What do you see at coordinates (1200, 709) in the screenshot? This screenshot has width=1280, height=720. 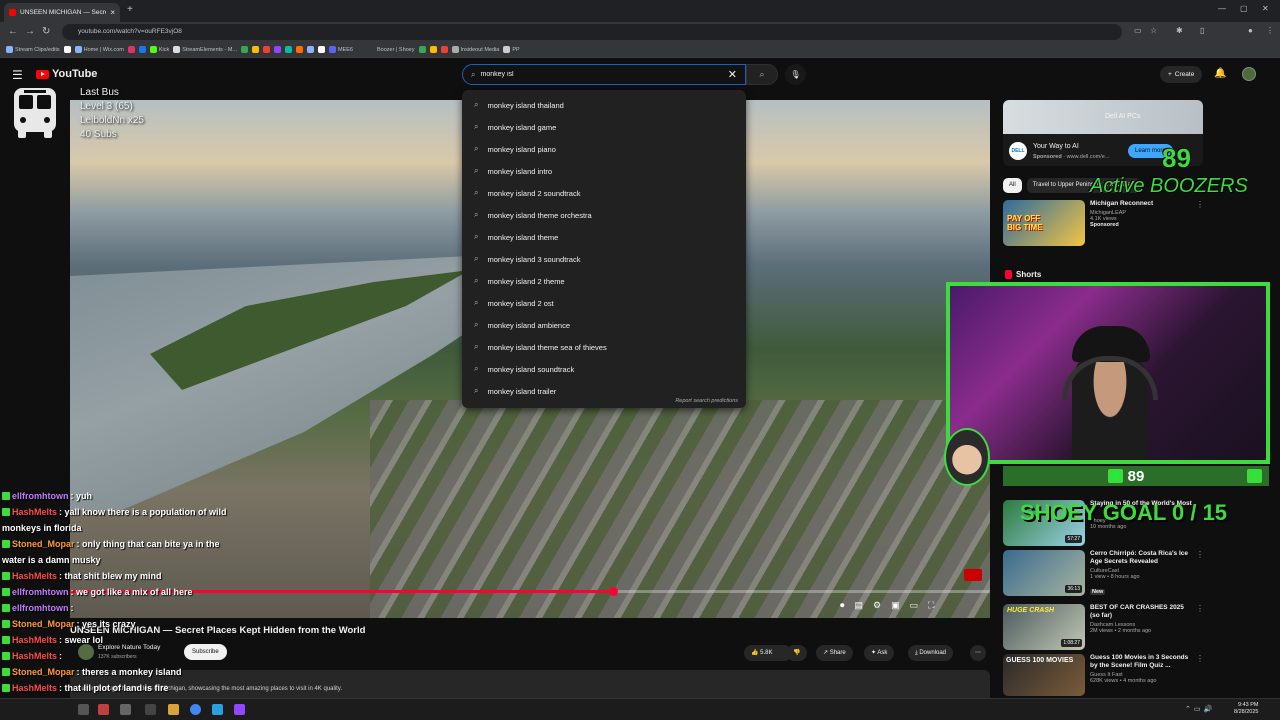 I see `system-tray-icons: ⌃▭🔊` at bounding box center [1200, 709].